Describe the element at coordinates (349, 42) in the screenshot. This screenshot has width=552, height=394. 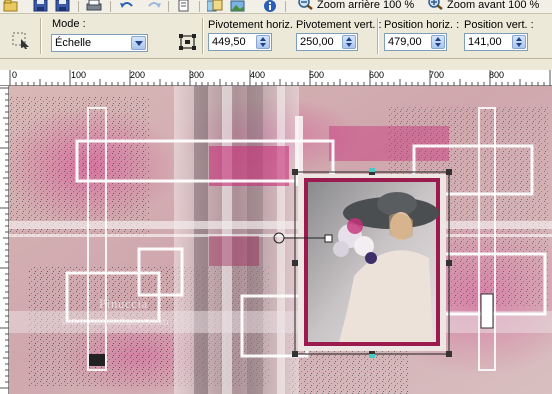
I see `pivot-v-spinner` at that location.